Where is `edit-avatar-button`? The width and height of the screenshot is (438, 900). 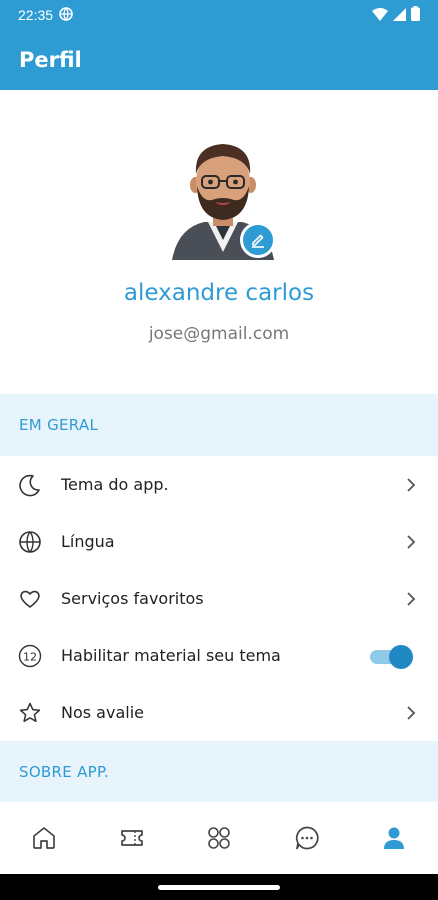
edit-avatar-button is located at coordinates (258, 240).